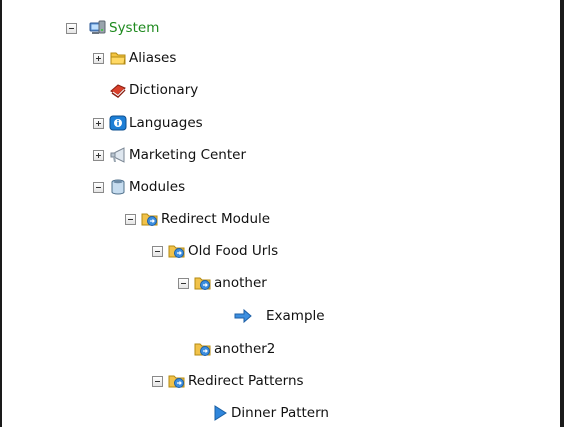 The height and width of the screenshot is (427, 564). What do you see at coordinates (118, 90) in the screenshot?
I see `dictionary-book-icon` at bounding box center [118, 90].